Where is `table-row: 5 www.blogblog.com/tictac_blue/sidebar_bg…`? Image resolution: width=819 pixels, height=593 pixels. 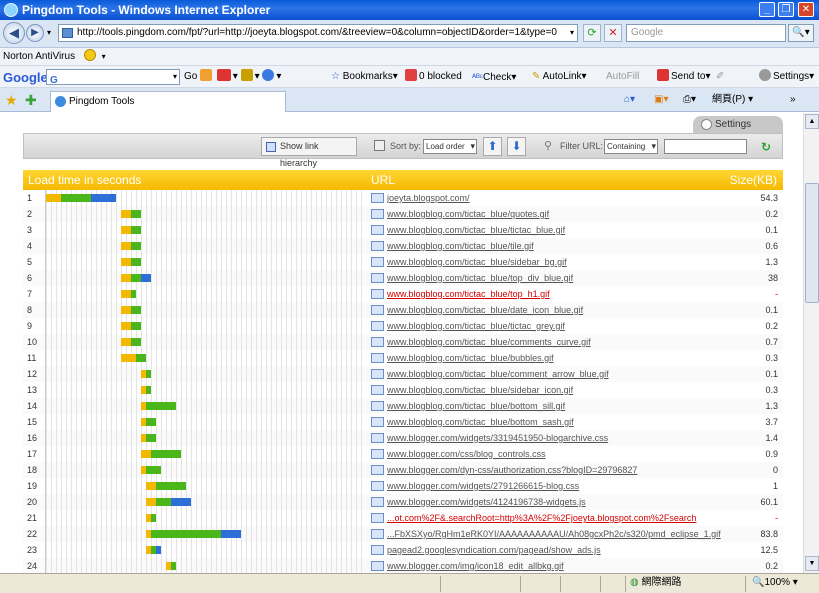 table-row: 5 www.blogblog.com/tictac_blue/sidebar_bg… is located at coordinates (403, 262).